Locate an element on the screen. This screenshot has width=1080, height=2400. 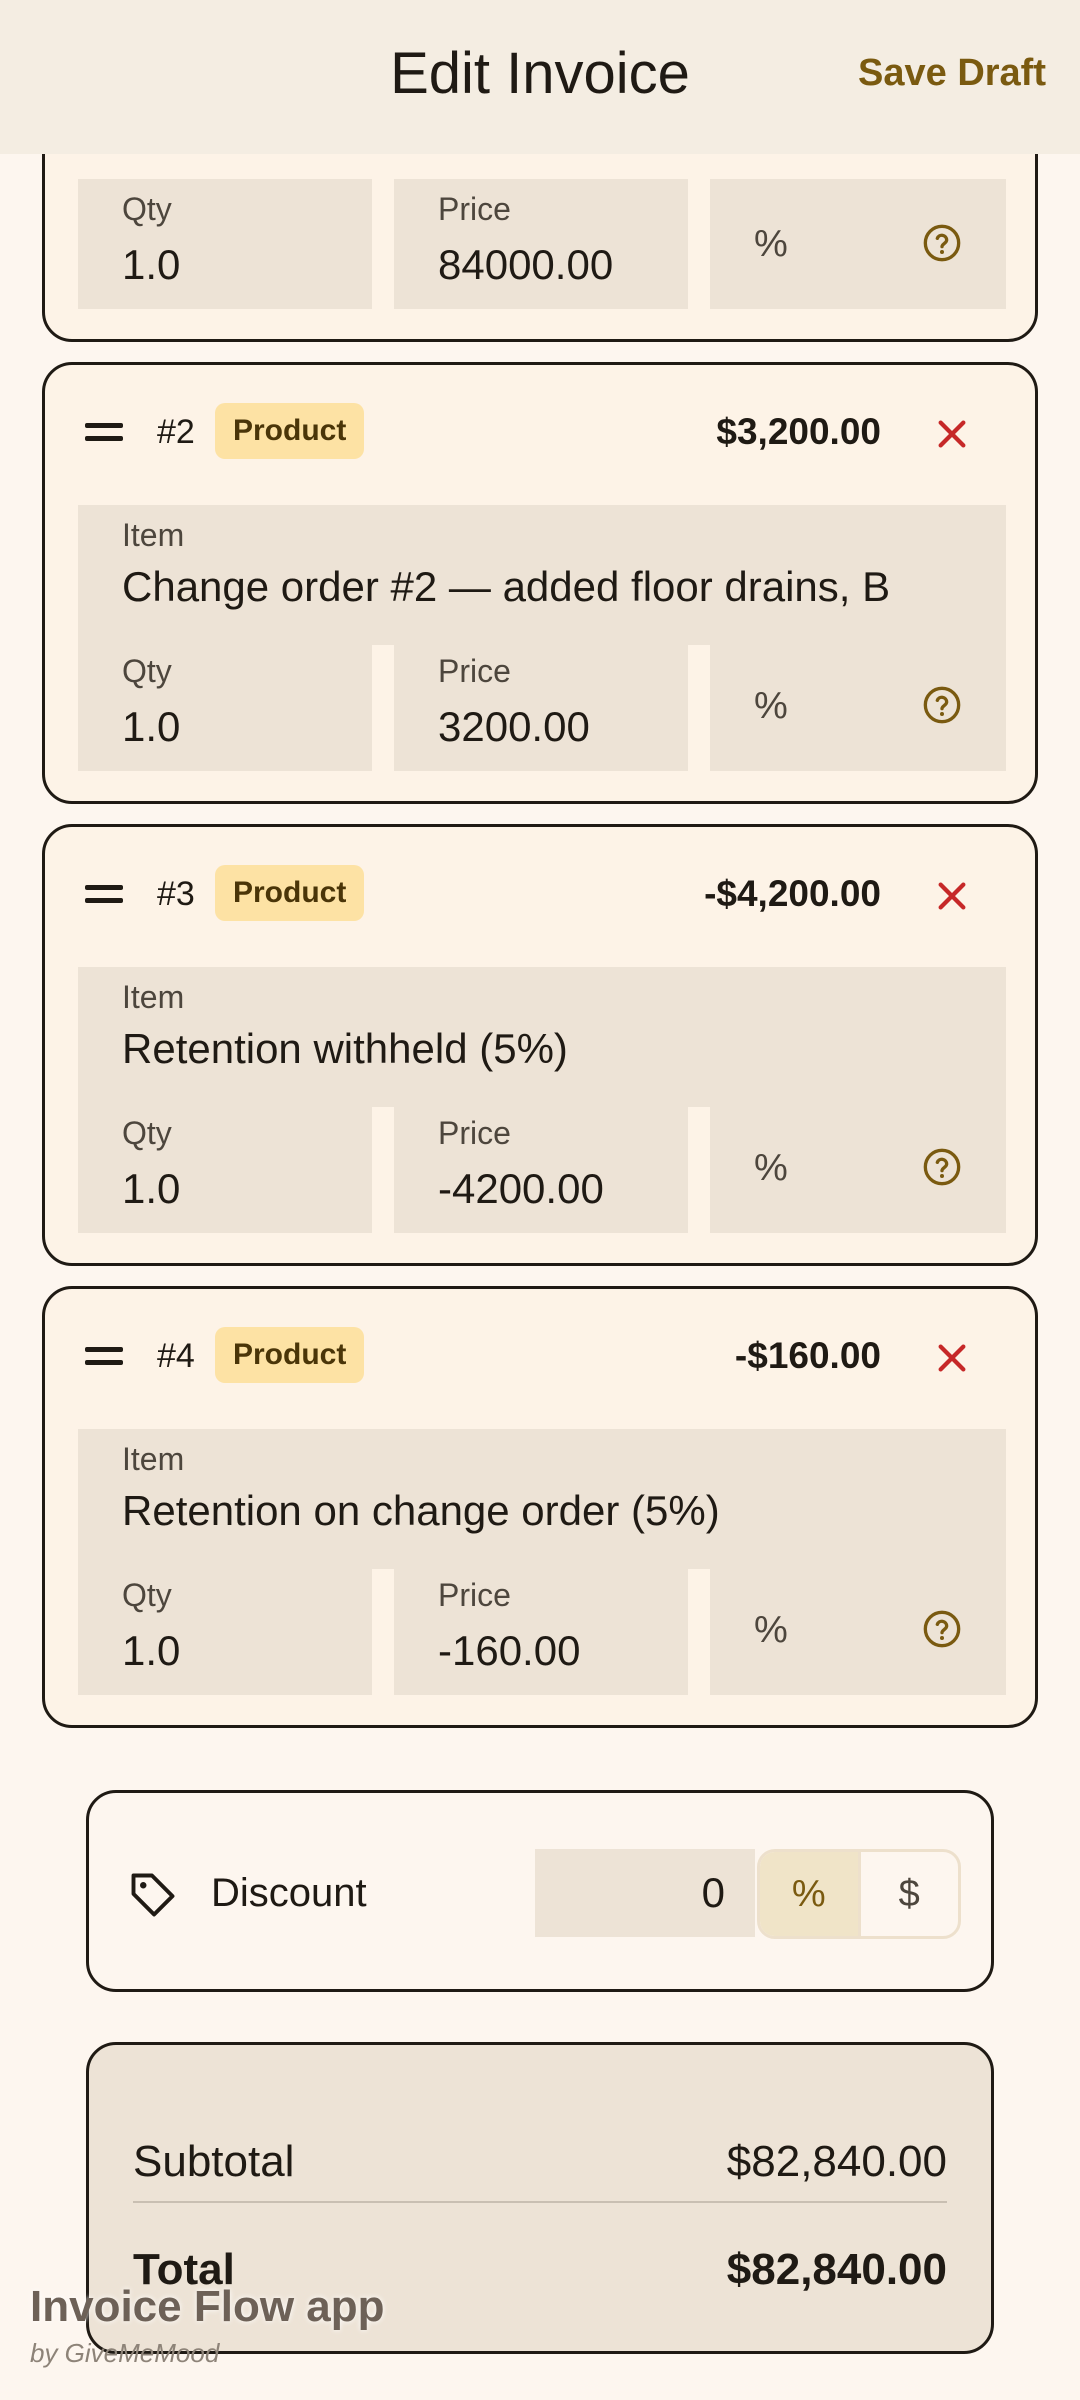
save-draft-button: Save Draft is located at coordinates (952, 73).